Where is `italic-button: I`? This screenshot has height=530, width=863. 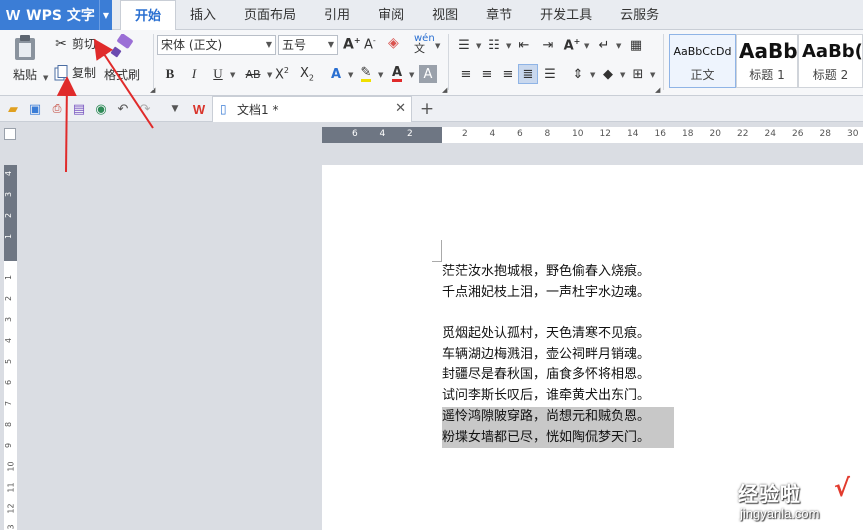
italic-button: I is located at coordinates (194, 74).